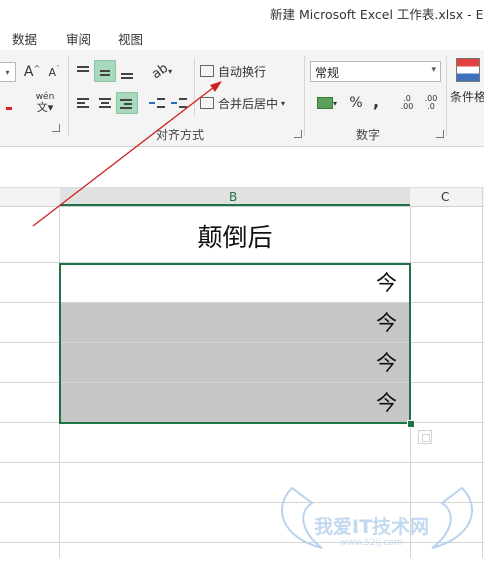 This screenshot has height=562, width=484. I want to click on arrow-line, so click(125, 155).